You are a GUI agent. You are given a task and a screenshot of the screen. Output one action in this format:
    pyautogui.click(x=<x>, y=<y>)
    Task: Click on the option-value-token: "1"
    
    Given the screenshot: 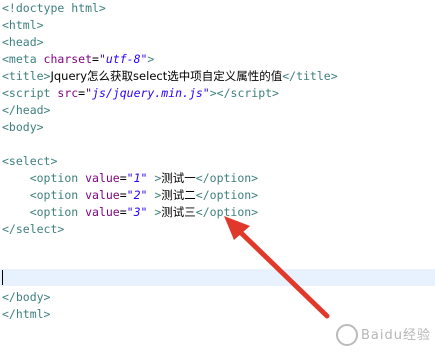 What is the action you would take?
    pyautogui.click(x=137, y=178)
    